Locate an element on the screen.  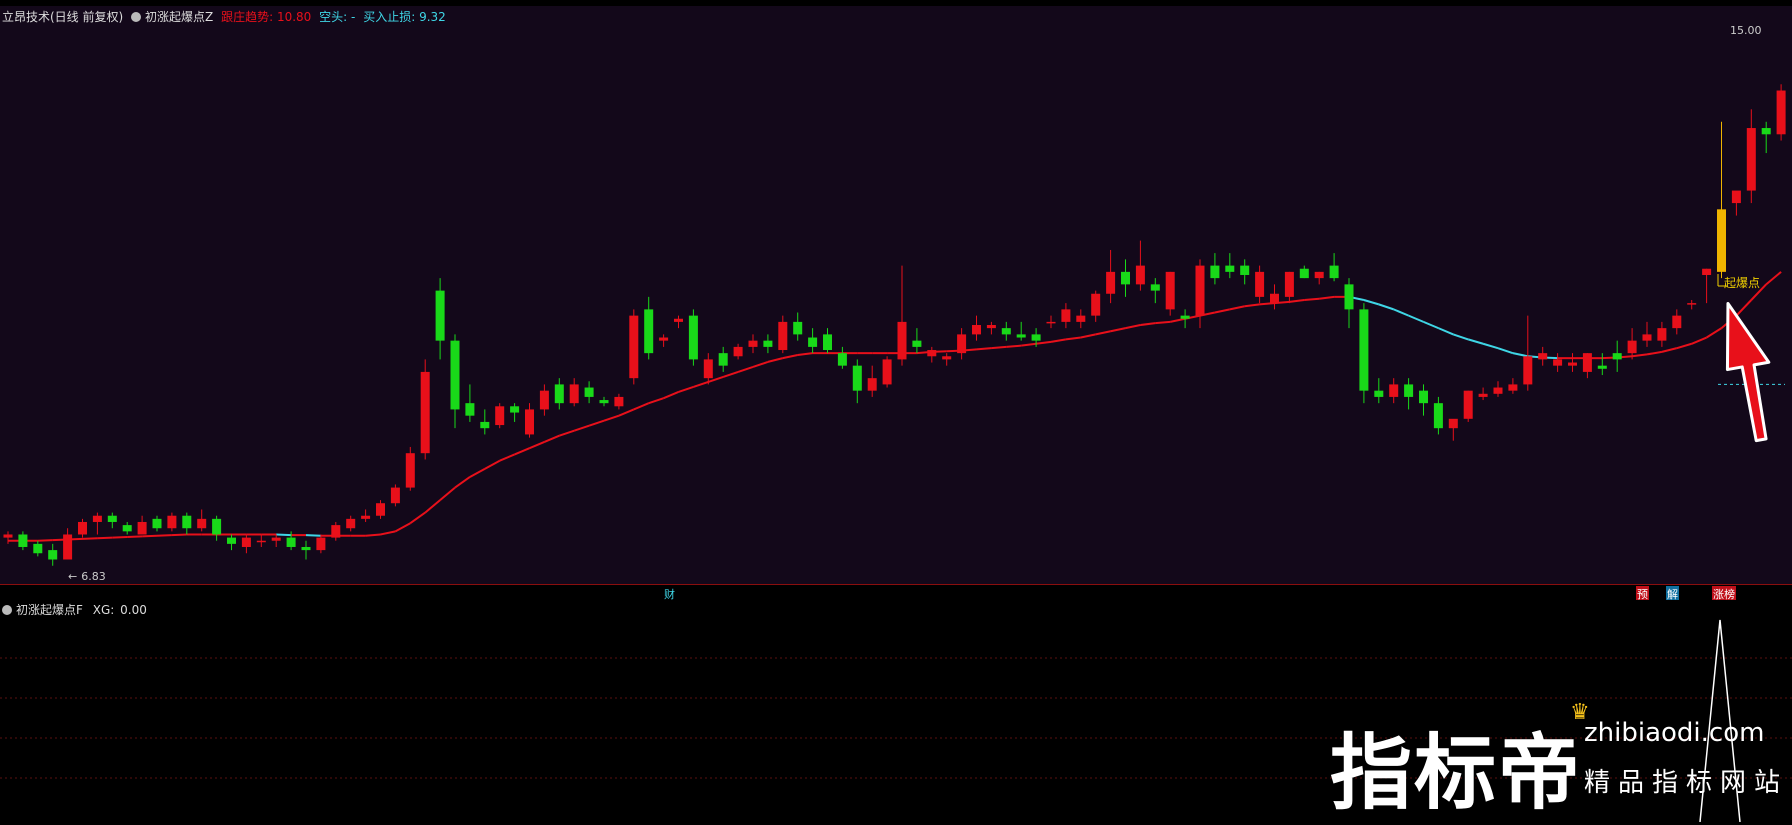
watermark-slogan: 精品指标网站 is located at coordinates (1686, 783).